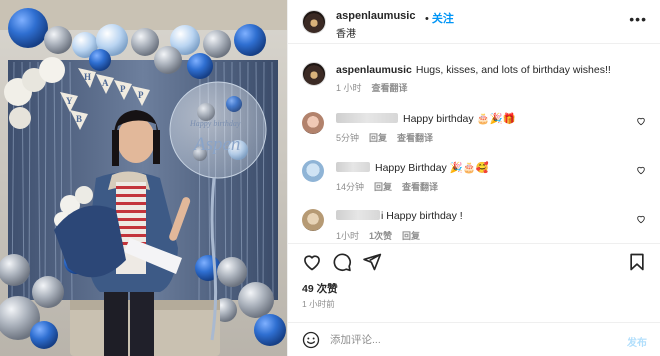  Describe the element at coordinates (348, 138) in the screenshot. I see `comment-time: 5分钟` at that location.